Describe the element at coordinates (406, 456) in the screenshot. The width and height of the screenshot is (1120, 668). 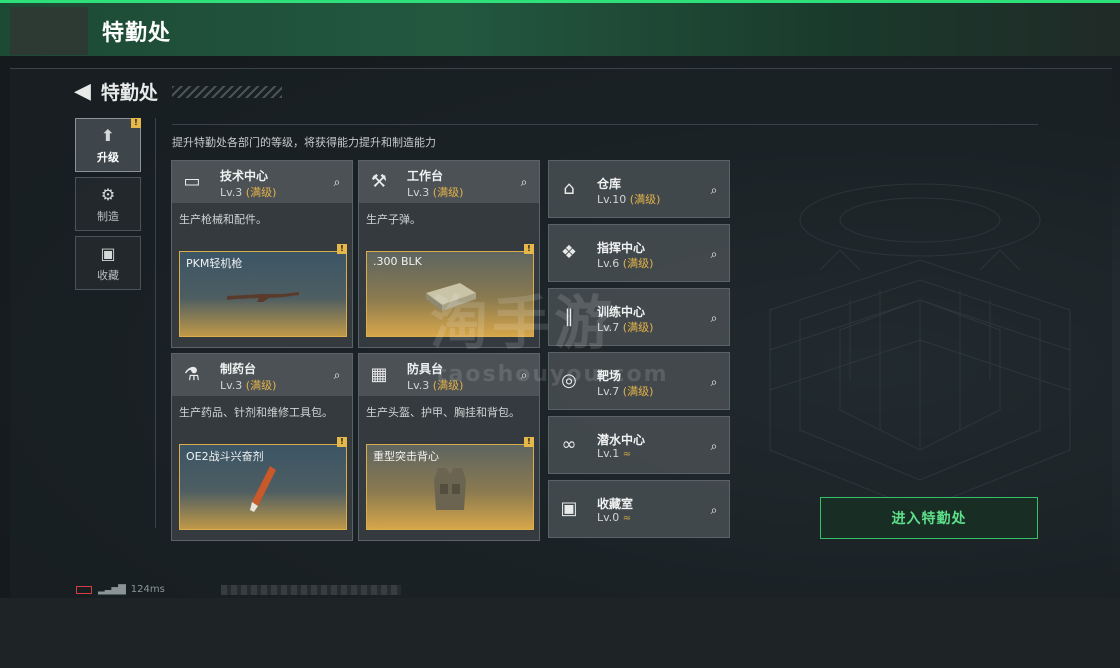
I see `craft-item-name: 重型突击背心` at that location.